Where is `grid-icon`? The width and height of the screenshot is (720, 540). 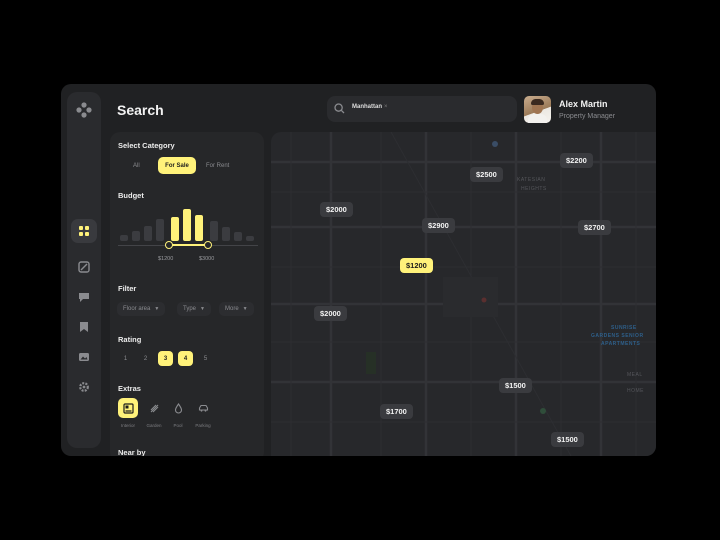
grid-icon is located at coordinates (84, 231).